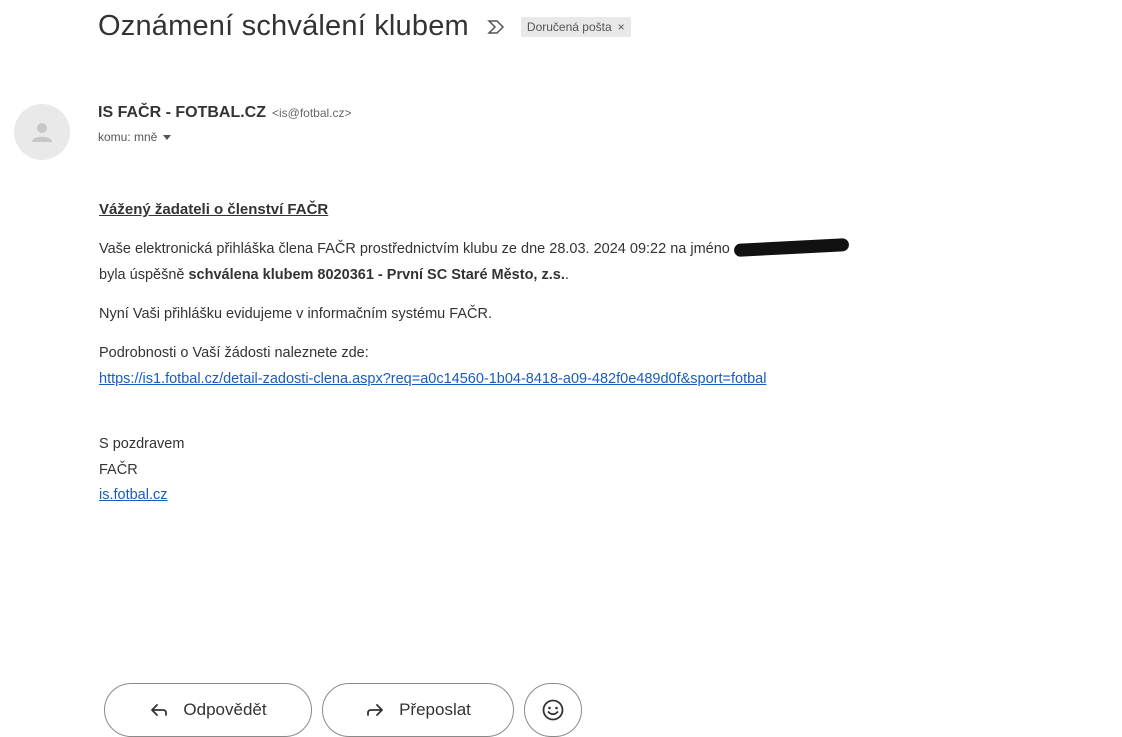  Describe the element at coordinates (159, 710) in the screenshot. I see `reply-icon` at that location.